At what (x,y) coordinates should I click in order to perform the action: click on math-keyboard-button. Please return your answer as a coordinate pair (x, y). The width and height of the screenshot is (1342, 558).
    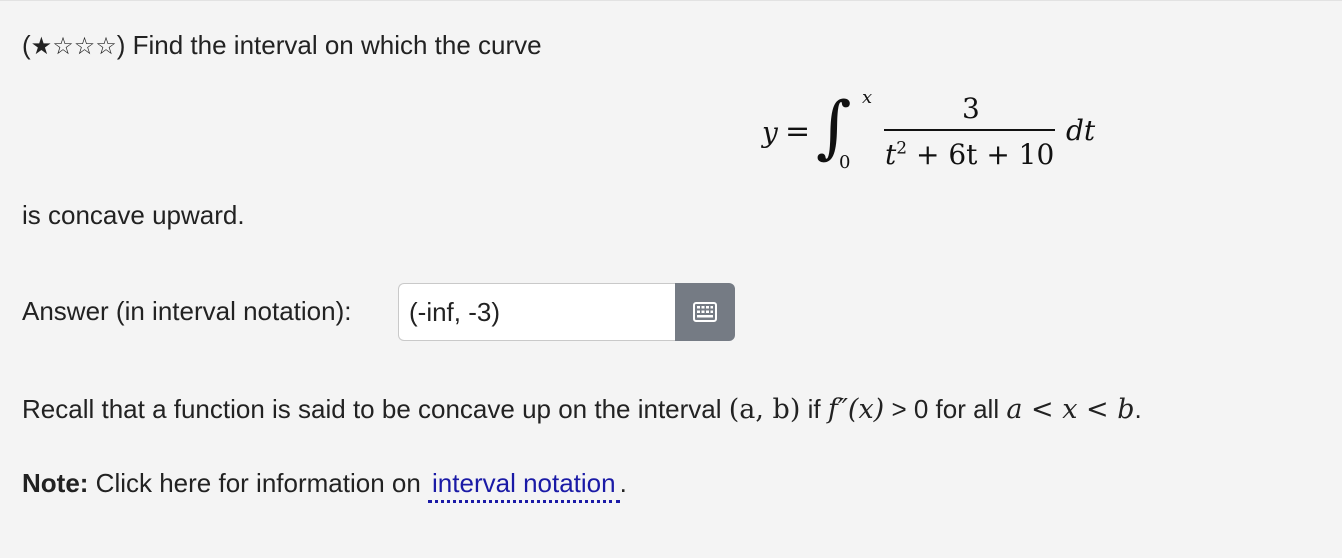
    Looking at the image, I should click on (705, 312).